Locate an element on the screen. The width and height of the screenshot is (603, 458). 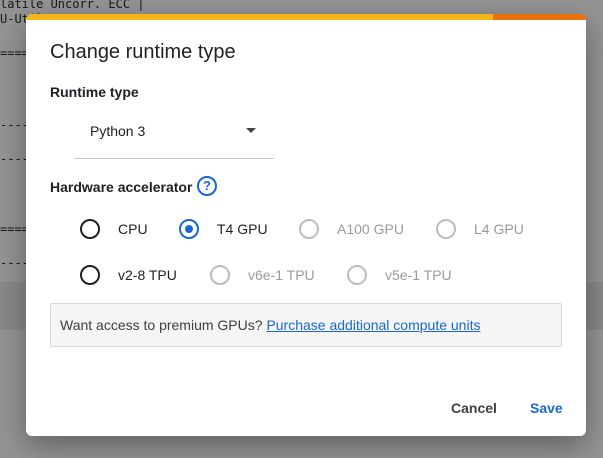
runtime-type-value: Python 3 is located at coordinates (118, 131).